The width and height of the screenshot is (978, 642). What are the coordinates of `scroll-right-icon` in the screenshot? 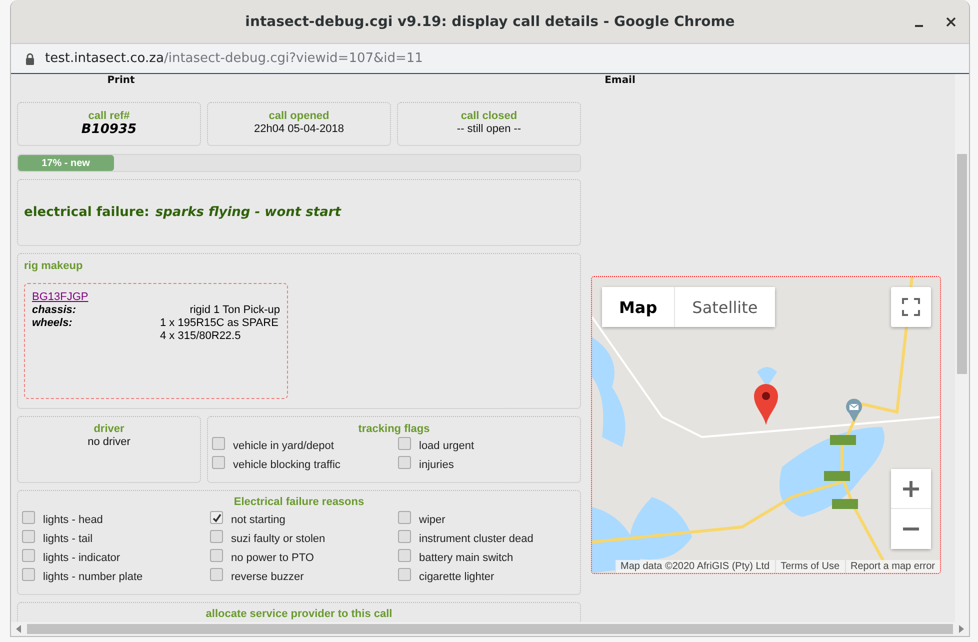 It's located at (961, 629).